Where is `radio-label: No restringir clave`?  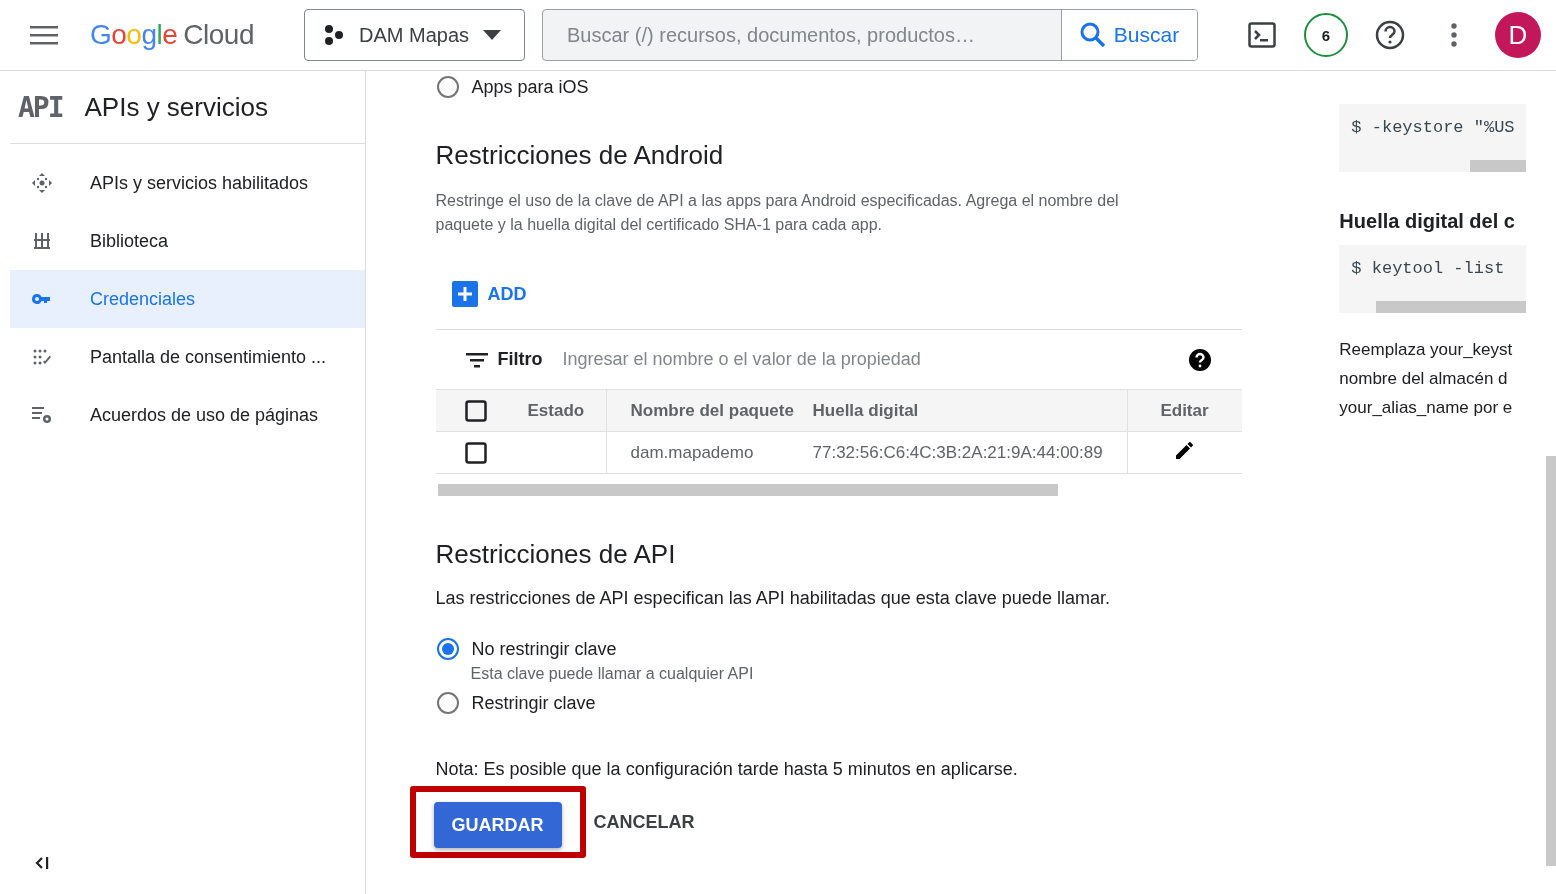
radio-label: No restringir clave is located at coordinates (544, 649).